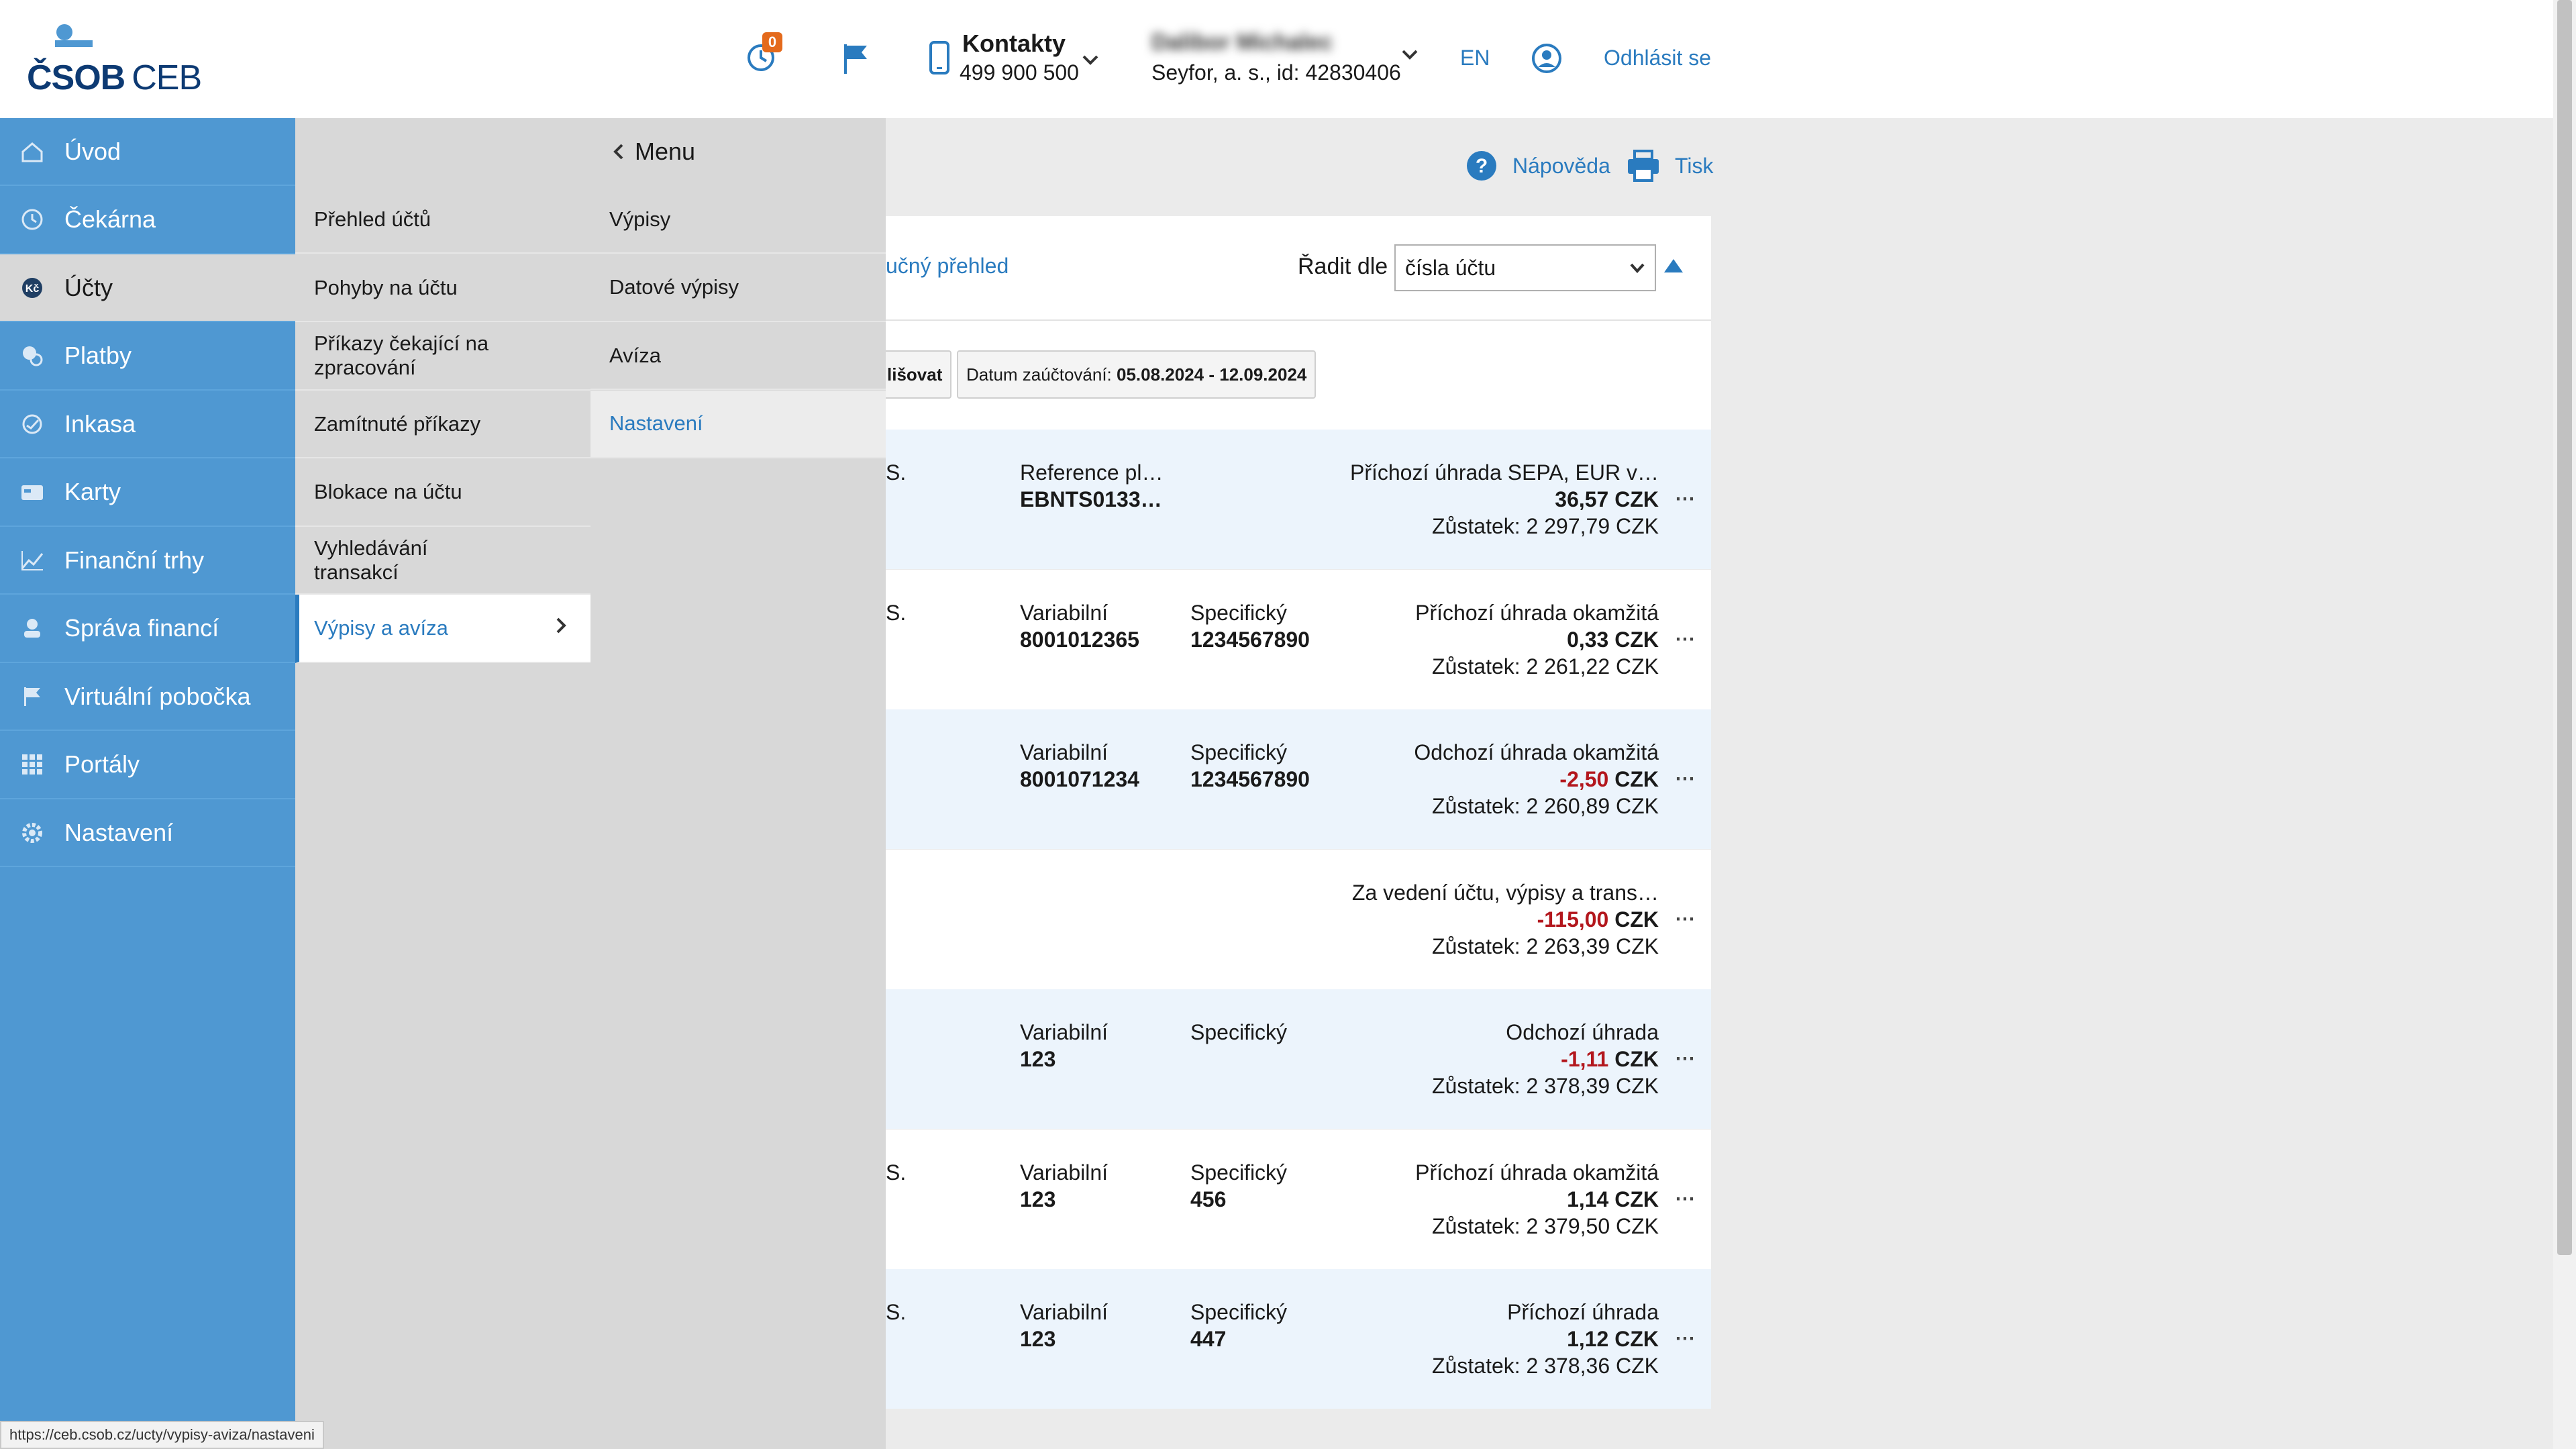 This screenshot has width=2576, height=1449. I want to click on reference-value: 8001071234, so click(1079, 779).